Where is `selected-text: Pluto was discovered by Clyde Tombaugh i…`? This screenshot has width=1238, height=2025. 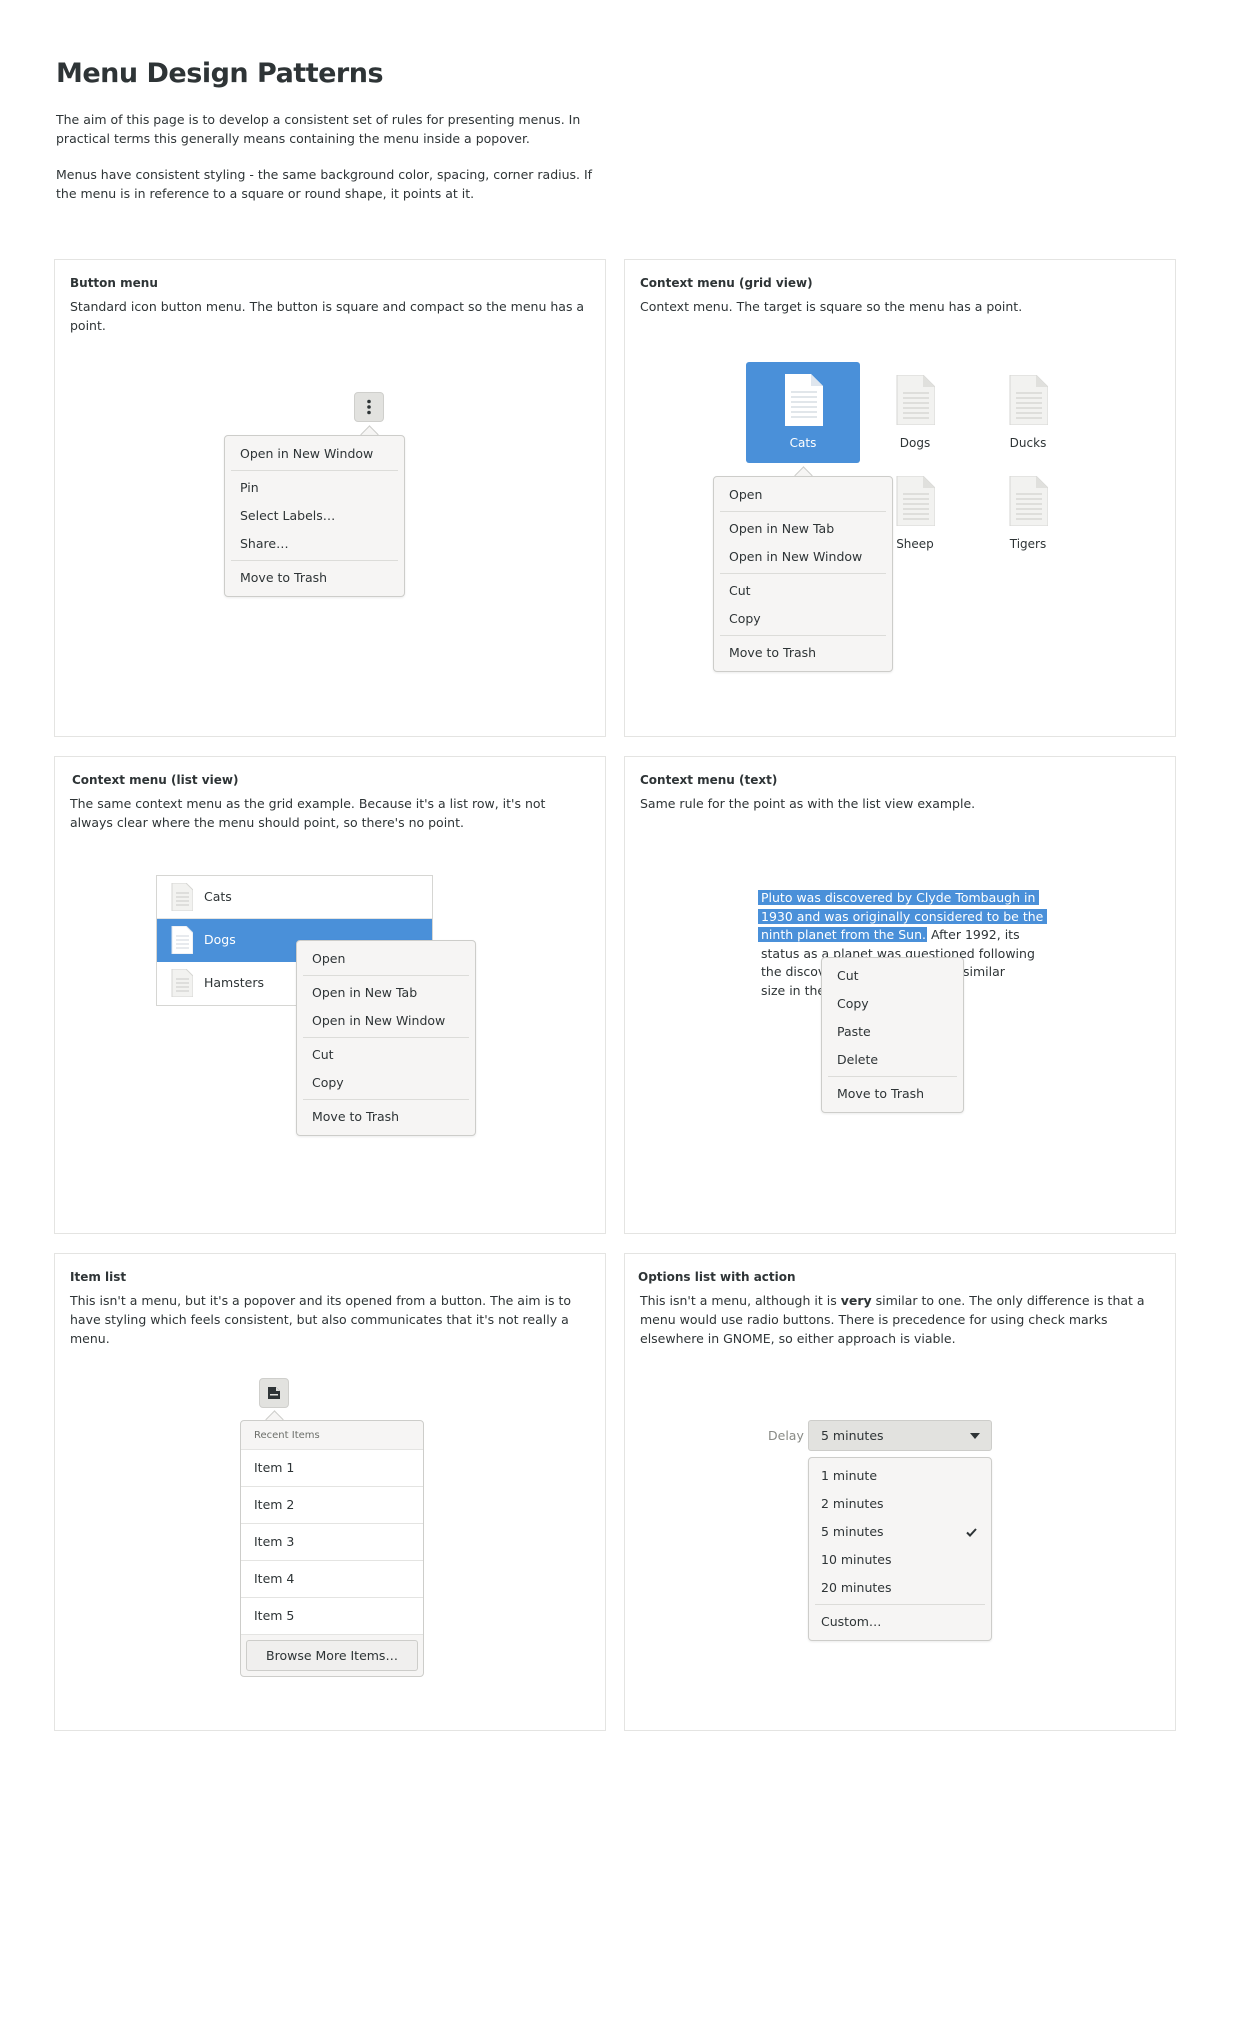 selected-text: Pluto was discovered by Clyde Tombaugh i… is located at coordinates (899, 897).